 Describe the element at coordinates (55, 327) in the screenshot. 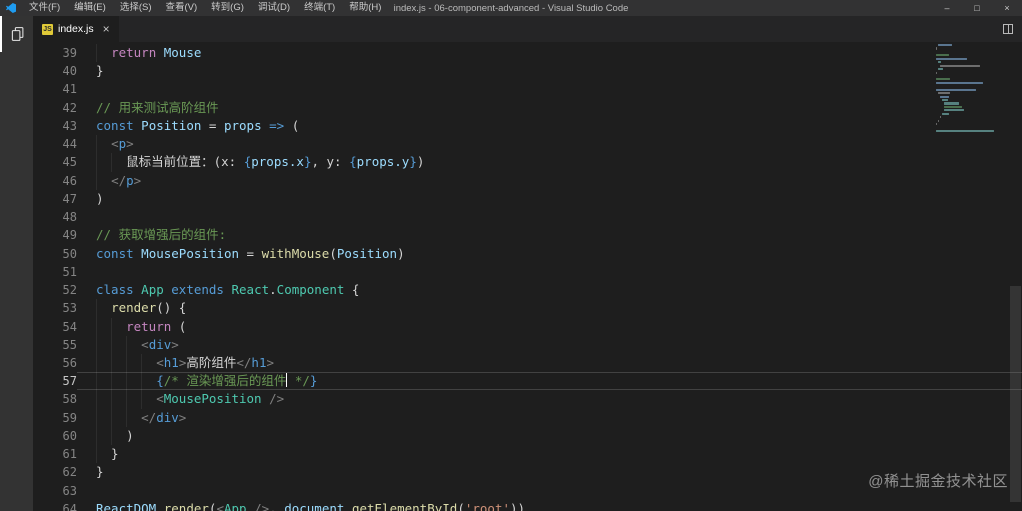

I see `line-number: 54` at that location.